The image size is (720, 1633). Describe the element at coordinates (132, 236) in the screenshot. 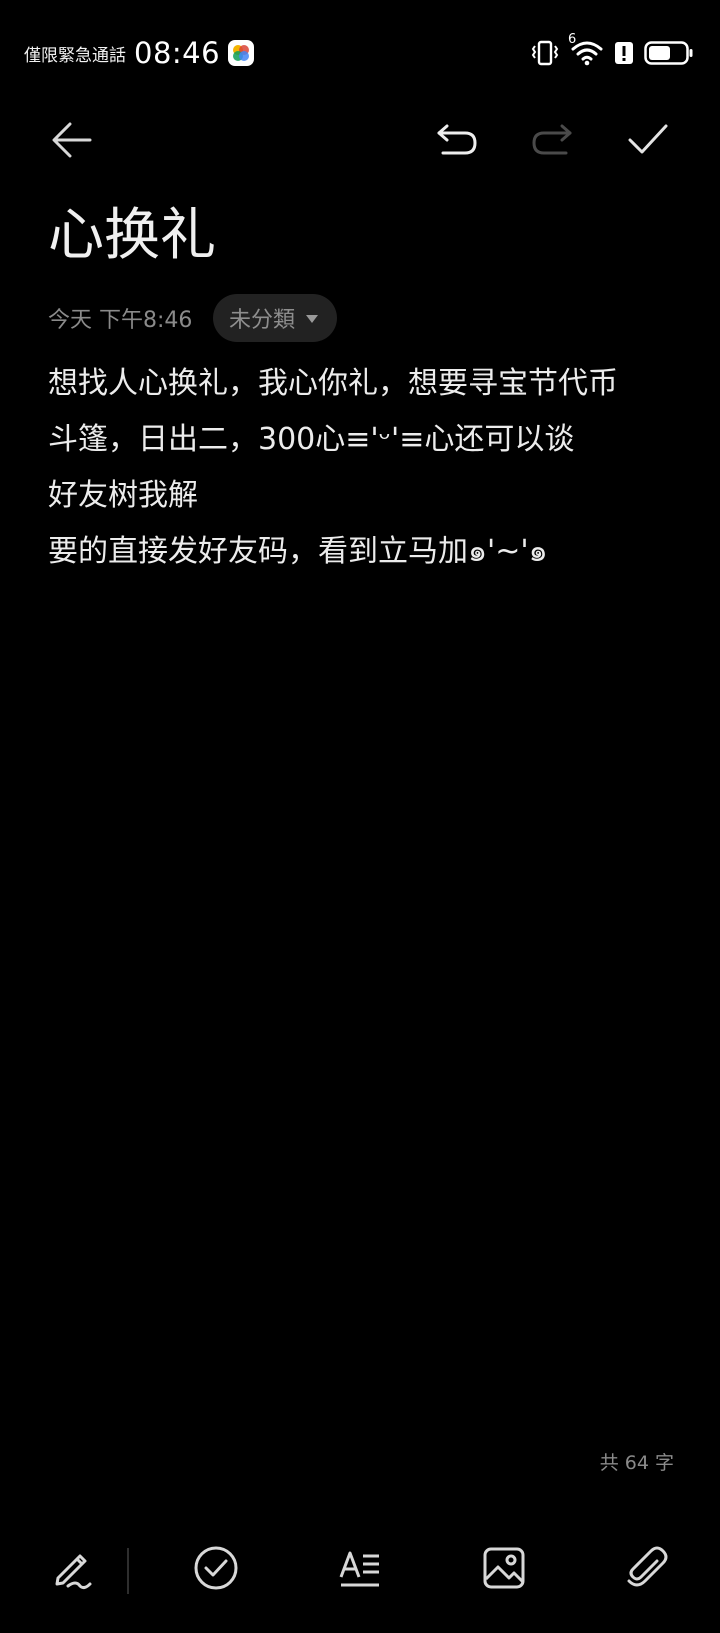

I see `note-title: 心换礼` at that location.